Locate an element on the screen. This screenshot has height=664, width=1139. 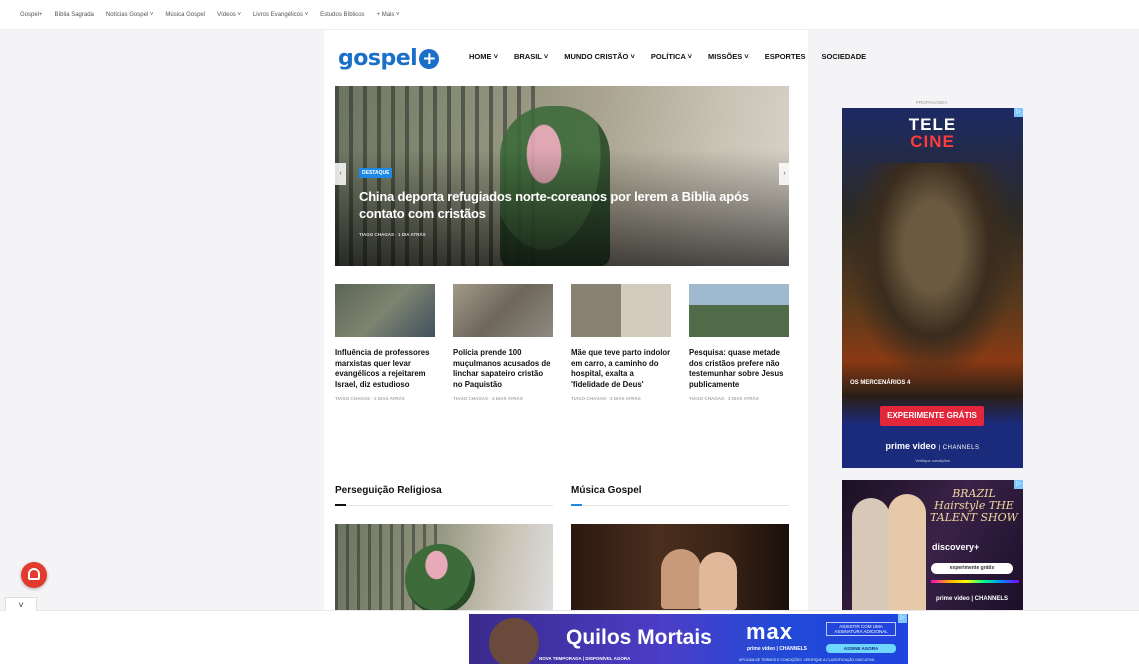
topbar-link-estudos: Estudos Bíblicos is located at coordinates (342, 15).